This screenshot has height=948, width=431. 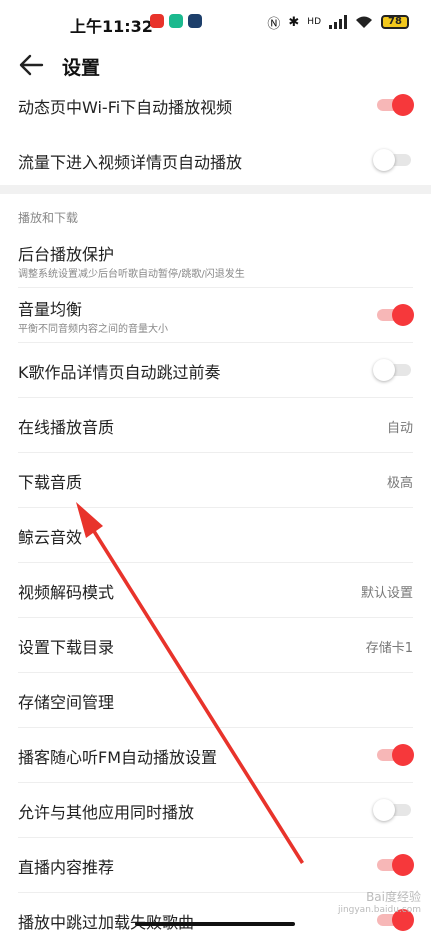 I want to click on setting-value: 极高, so click(x=399, y=483).